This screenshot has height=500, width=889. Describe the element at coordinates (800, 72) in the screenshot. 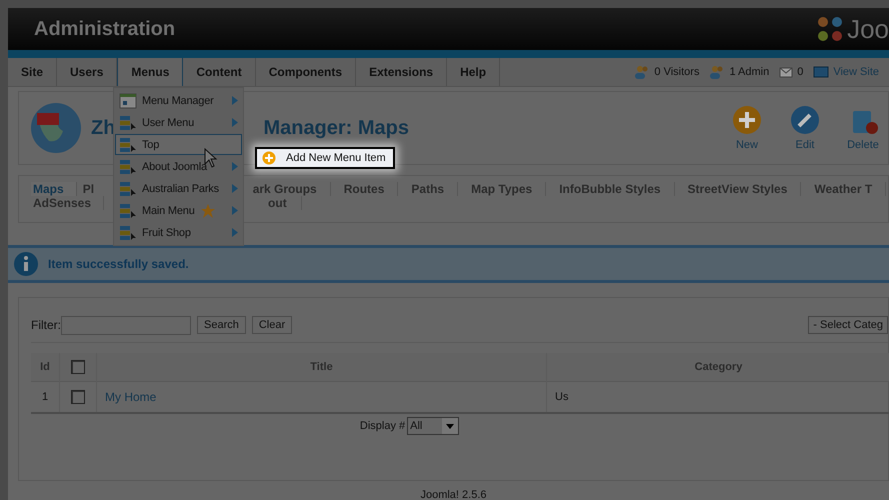

I see `status-text: 0` at that location.